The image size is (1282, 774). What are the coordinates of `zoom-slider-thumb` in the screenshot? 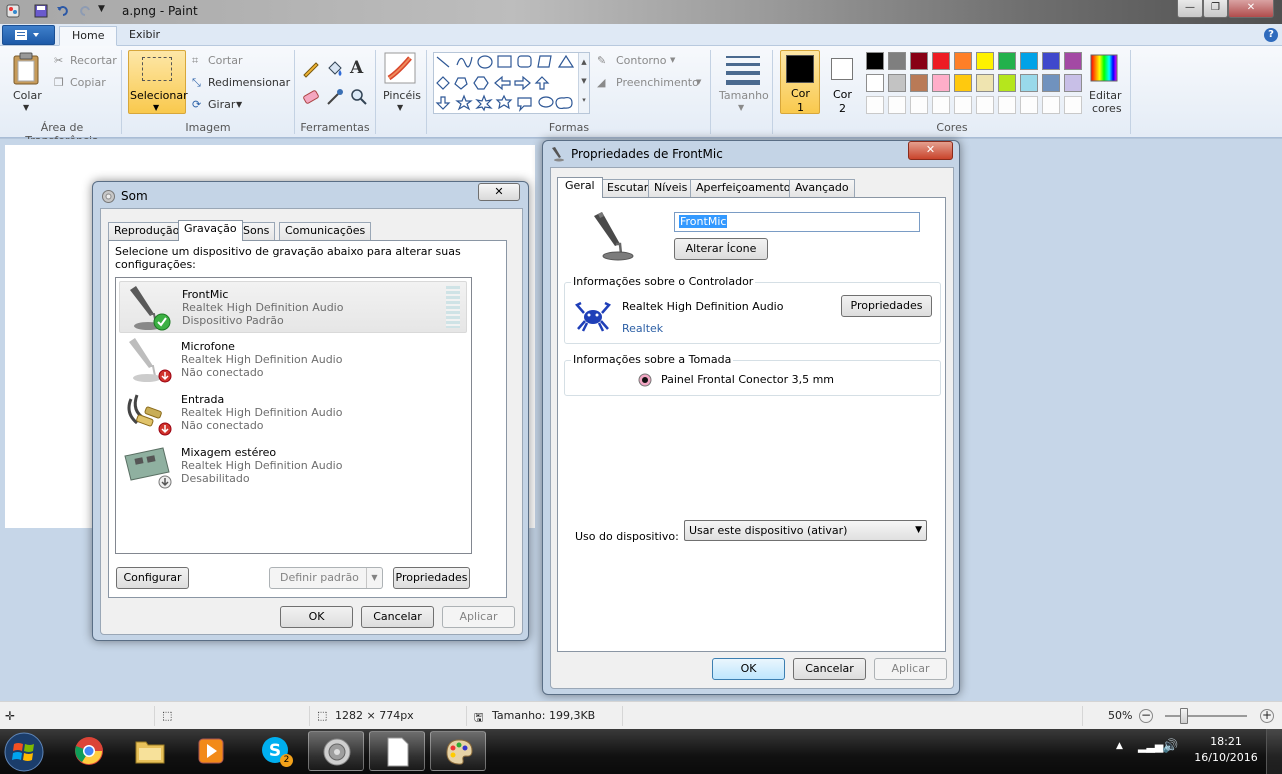 It's located at (1184, 716).